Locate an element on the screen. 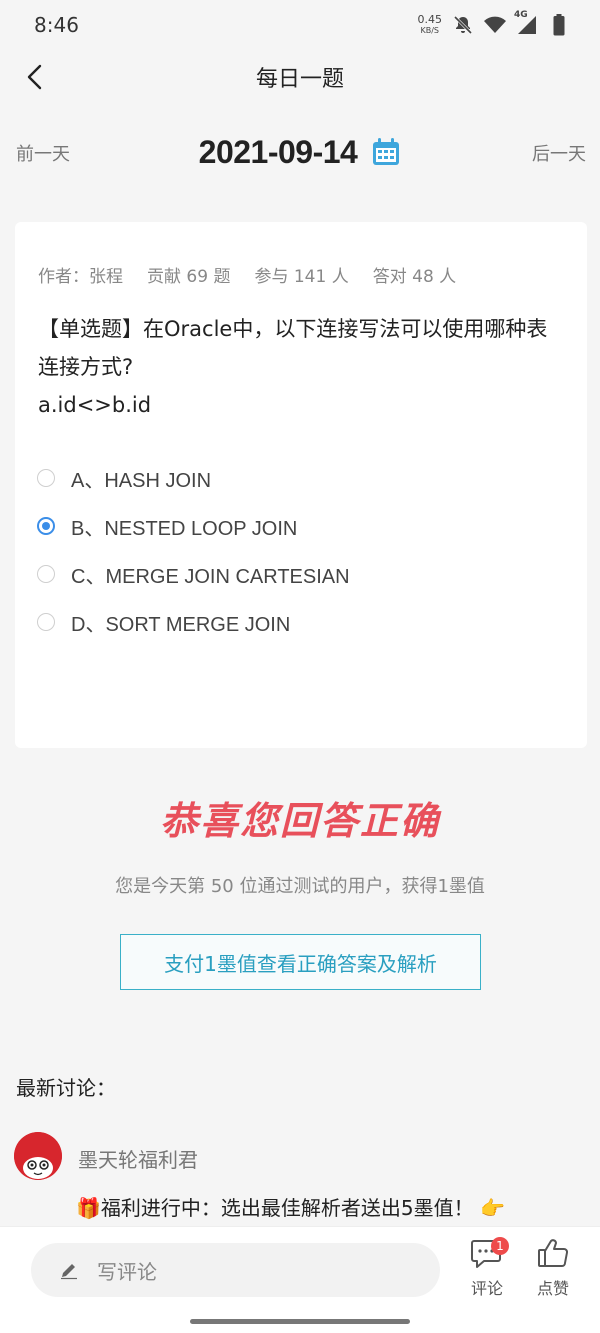  mascot-avatar-icon is located at coordinates (38, 1156).